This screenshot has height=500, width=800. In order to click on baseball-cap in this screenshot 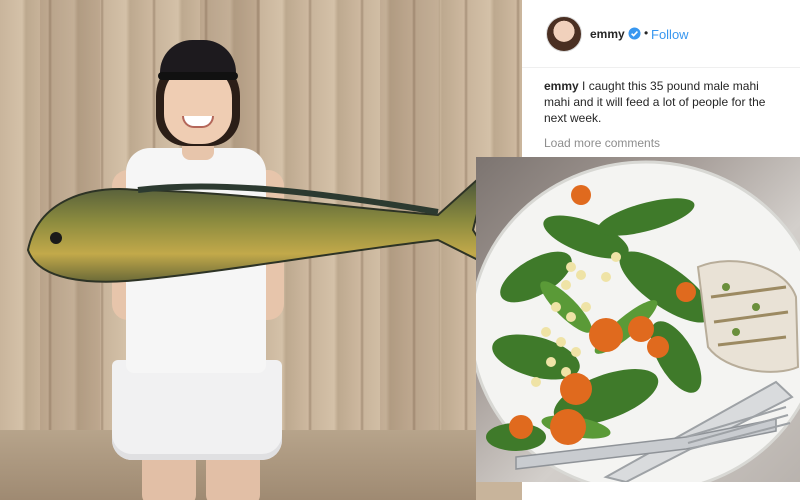, I will do `click(198, 58)`.